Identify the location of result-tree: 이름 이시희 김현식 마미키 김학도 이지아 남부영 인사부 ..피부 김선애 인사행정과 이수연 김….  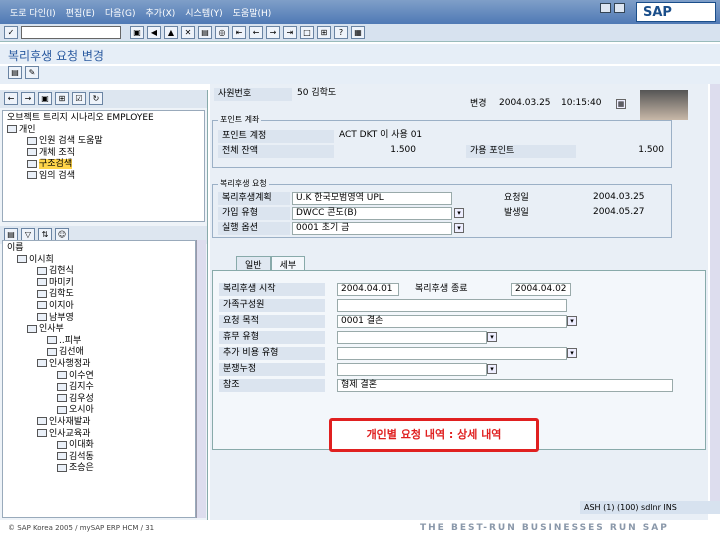
(99, 379).